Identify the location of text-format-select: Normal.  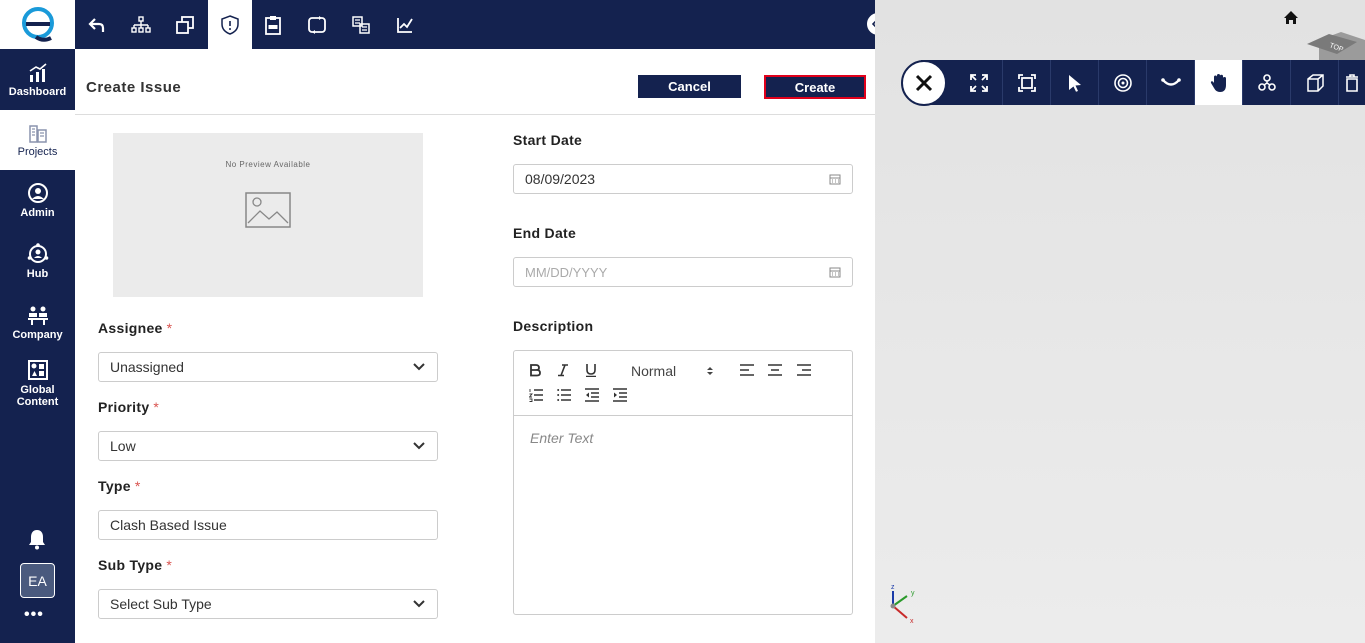
(653, 371).